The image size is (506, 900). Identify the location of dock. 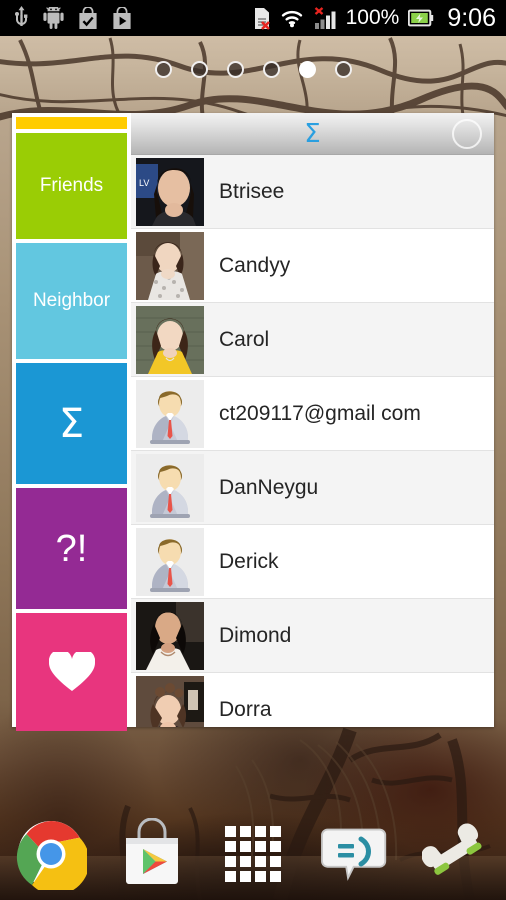
(253, 854).